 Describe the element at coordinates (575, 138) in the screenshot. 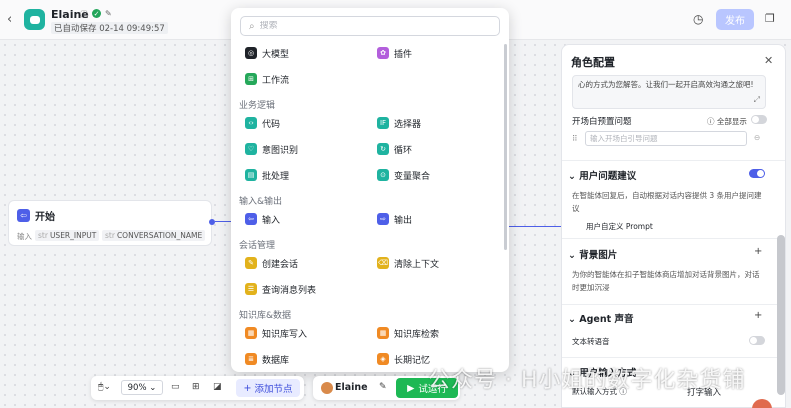

I see `drag-handle-icon: ⠿` at that location.